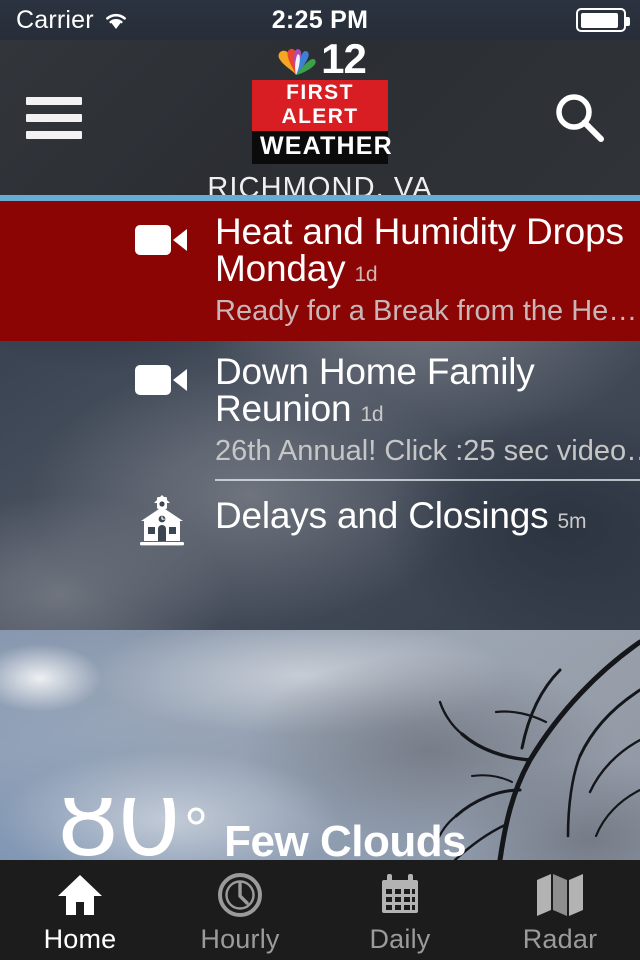  I want to click on tab-home: Home, so click(80, 910).